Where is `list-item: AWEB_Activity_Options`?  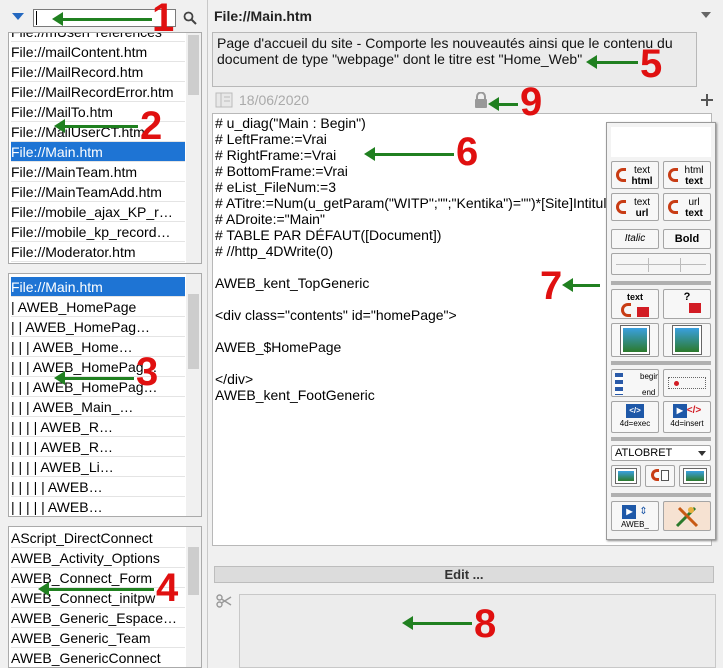
list-item: AWEB_Activity_Options is located at coordinates (98, 558).